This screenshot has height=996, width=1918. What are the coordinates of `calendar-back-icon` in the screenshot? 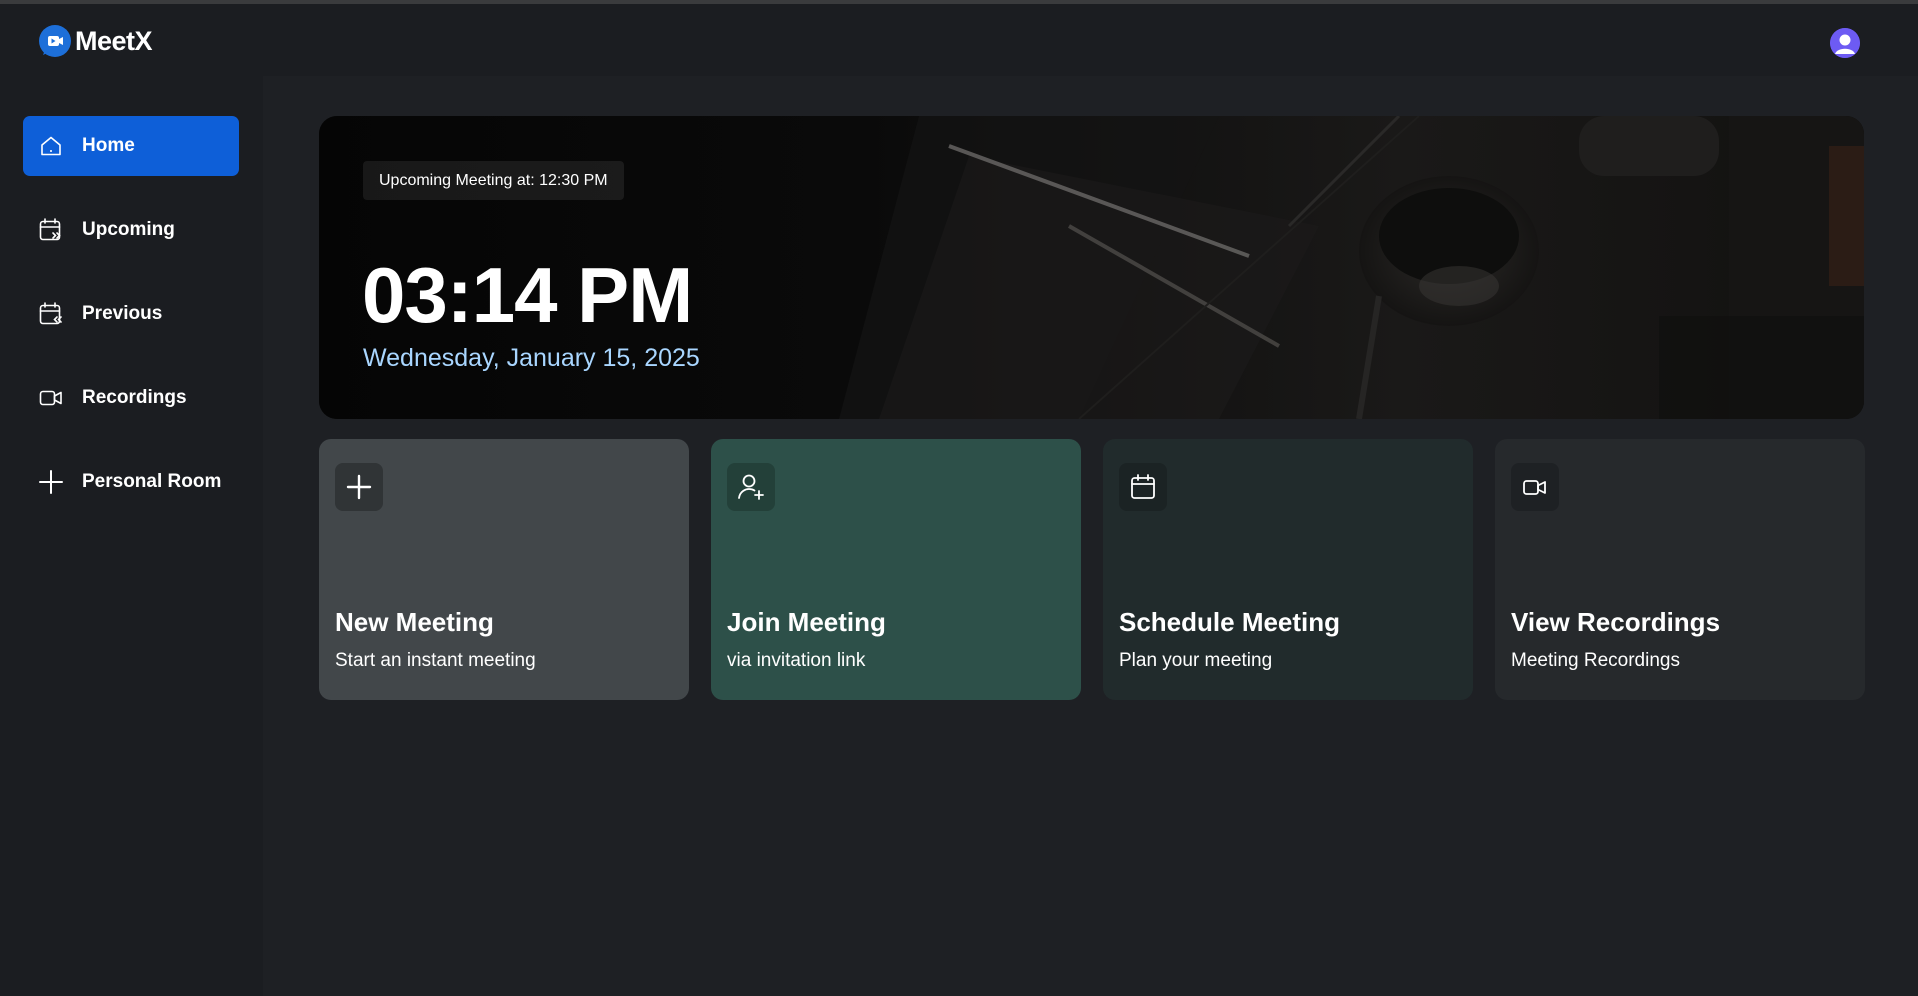 It's located at (51, 314).